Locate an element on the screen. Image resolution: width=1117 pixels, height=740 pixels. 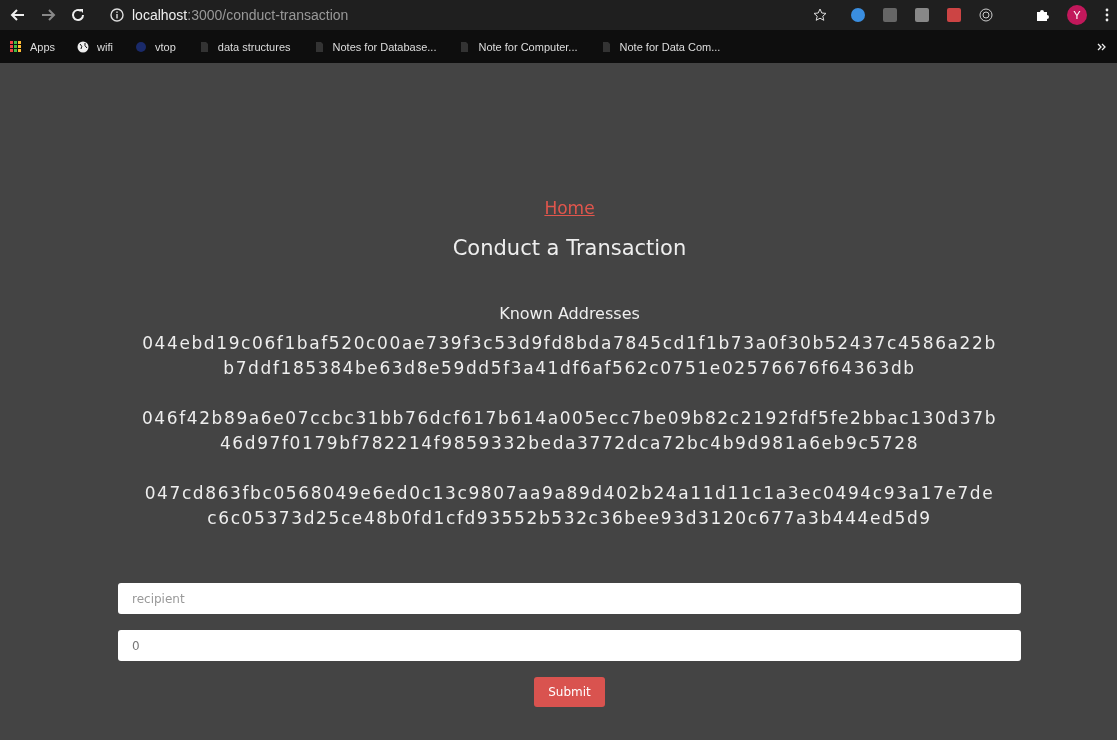
bookmark: vtop is located at coordinates (155, 46).